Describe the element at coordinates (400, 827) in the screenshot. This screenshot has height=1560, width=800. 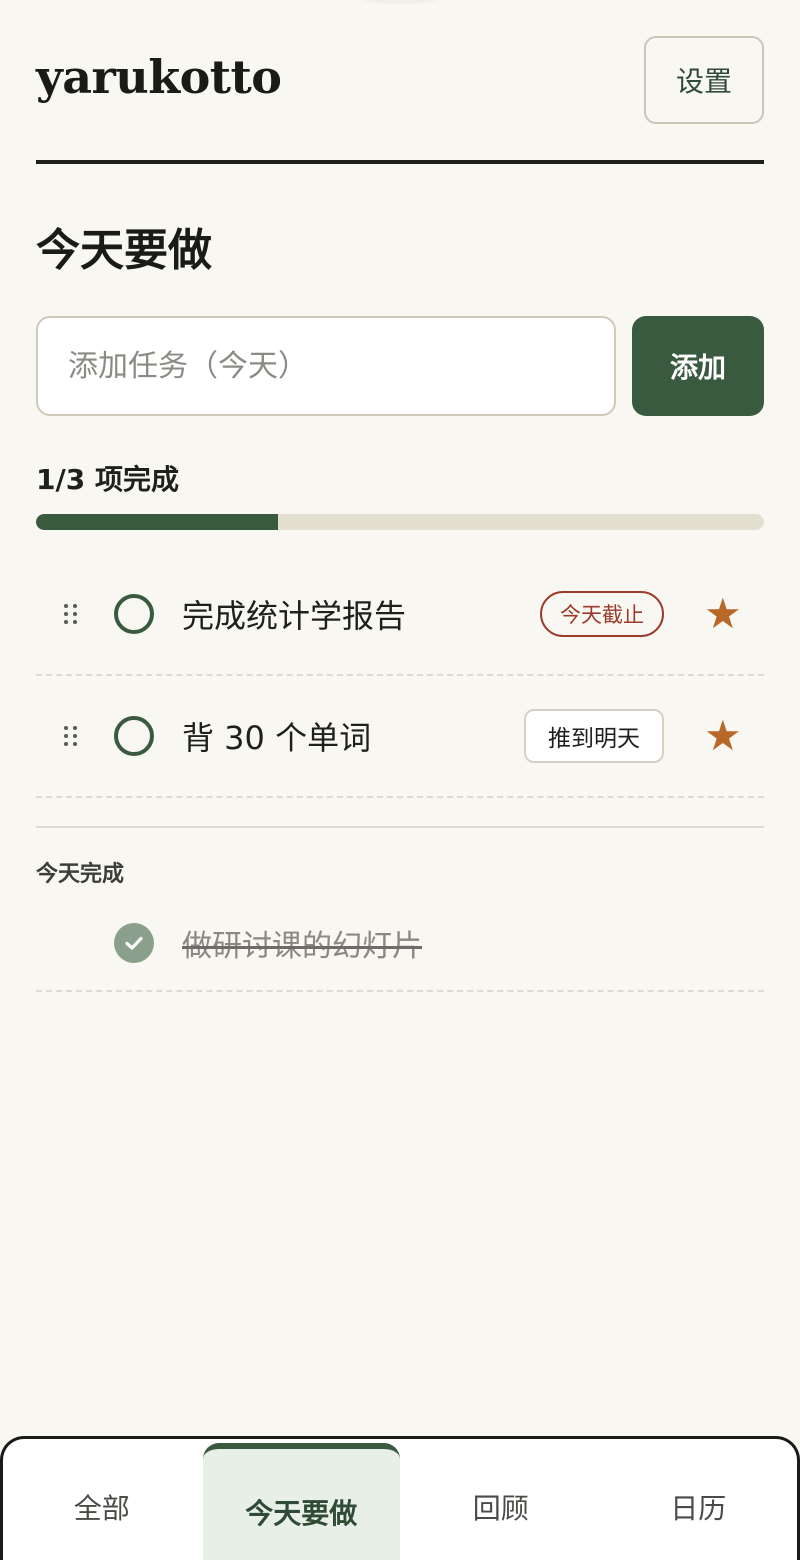
I see `section-divider` at that location.